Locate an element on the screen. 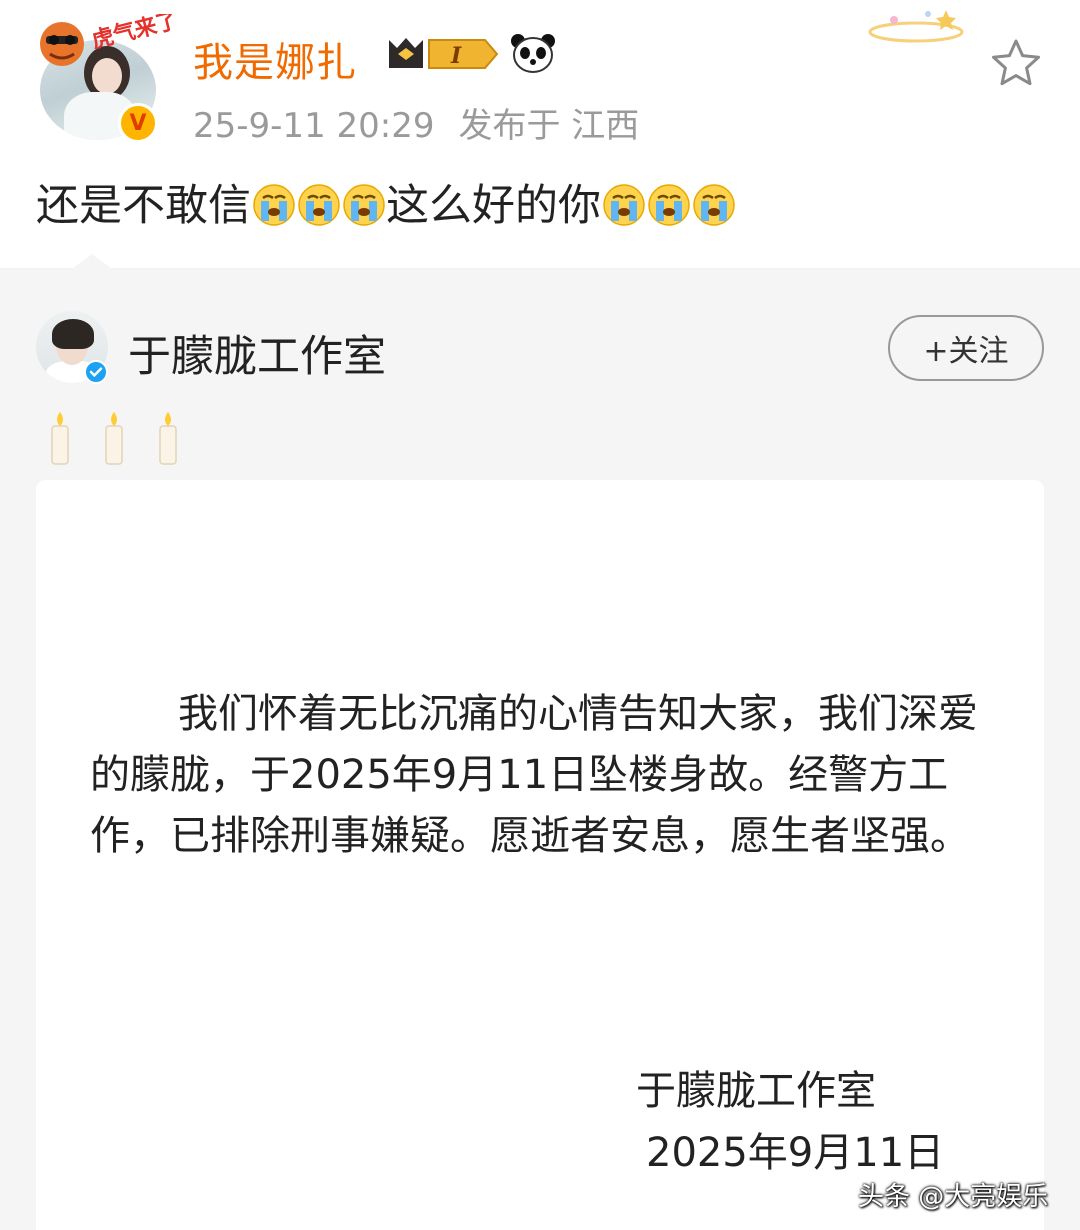 Image resolution: width=1080 pixels, height=1230 pixels. post-timestamp: 25-9-11 20:29 is located at coordinates (314, 126).